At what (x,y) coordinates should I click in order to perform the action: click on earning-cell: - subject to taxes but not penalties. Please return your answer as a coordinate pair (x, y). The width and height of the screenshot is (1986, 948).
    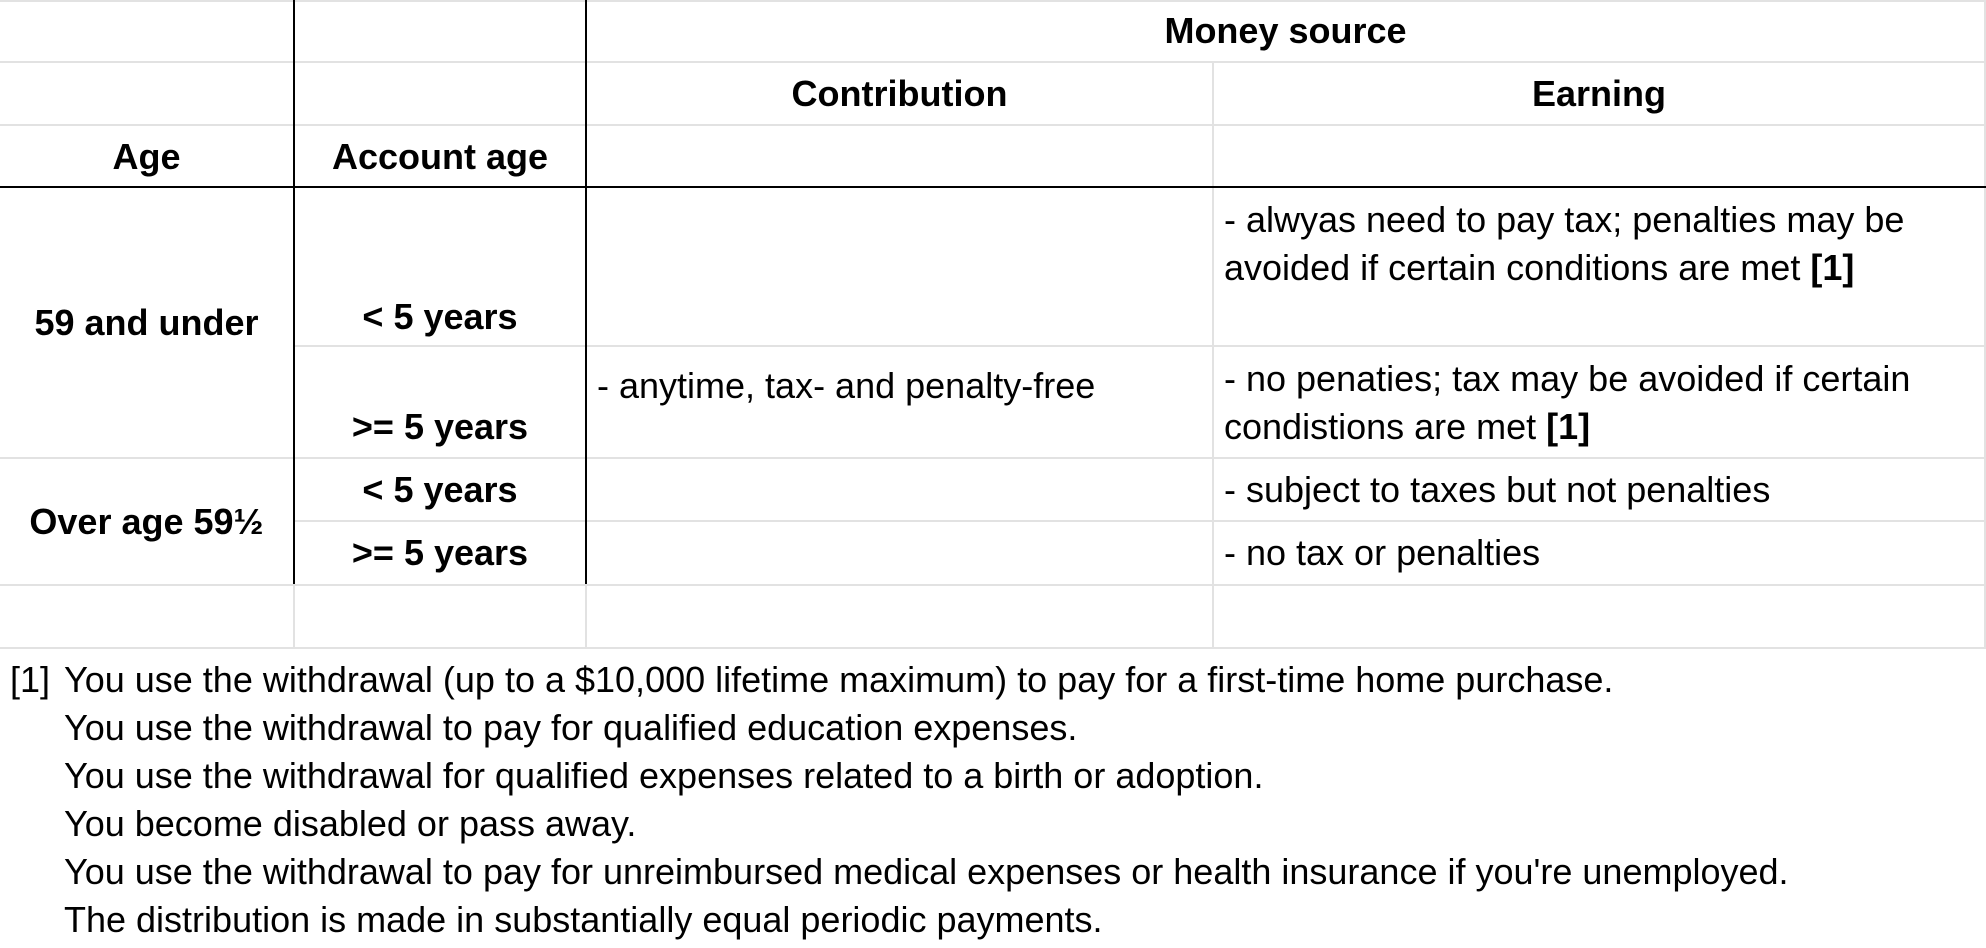
    Looking at the image, I should click on (1497, 489).